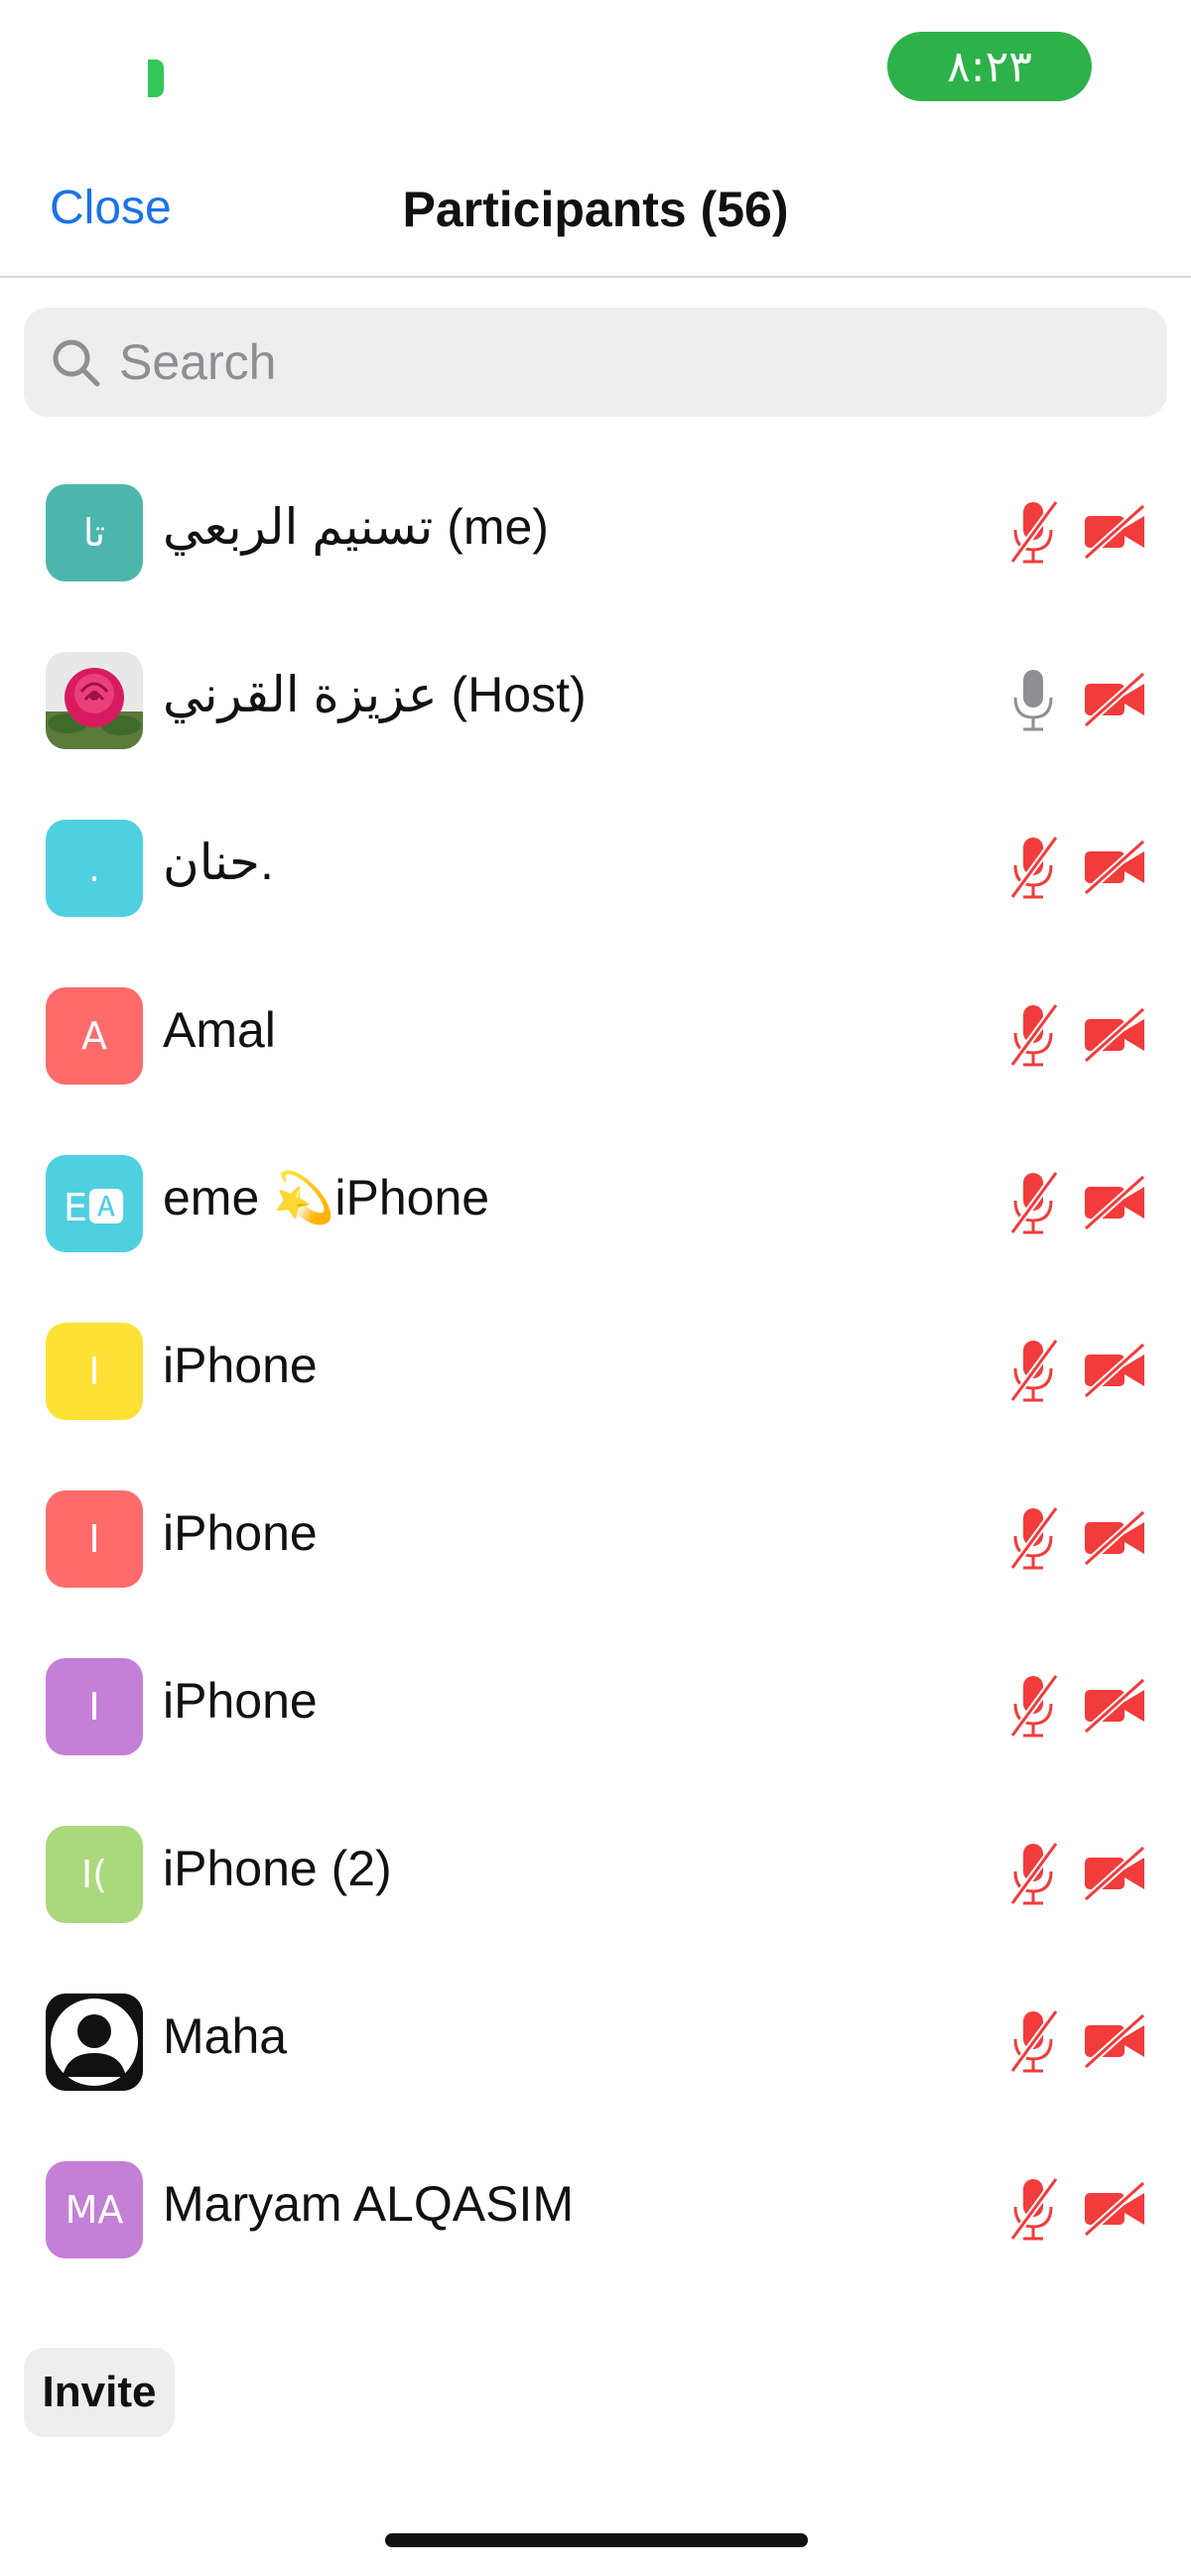  I want to click on avatar-initials: I(, so click(94, 1875).